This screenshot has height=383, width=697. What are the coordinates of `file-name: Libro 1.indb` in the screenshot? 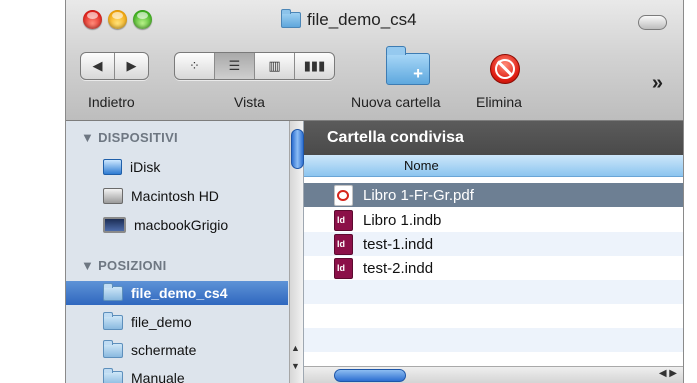 It's located at (402, 220).